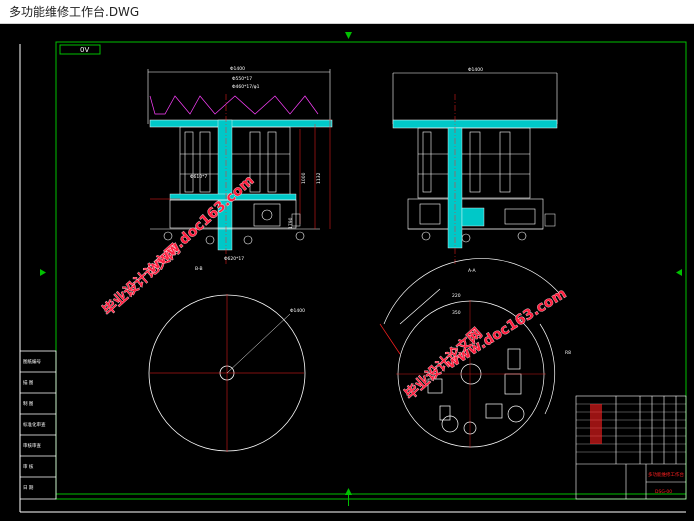 This screenshot has height=521, width=694. I want to click on side-row-5: 审 核, so click(28, 466).